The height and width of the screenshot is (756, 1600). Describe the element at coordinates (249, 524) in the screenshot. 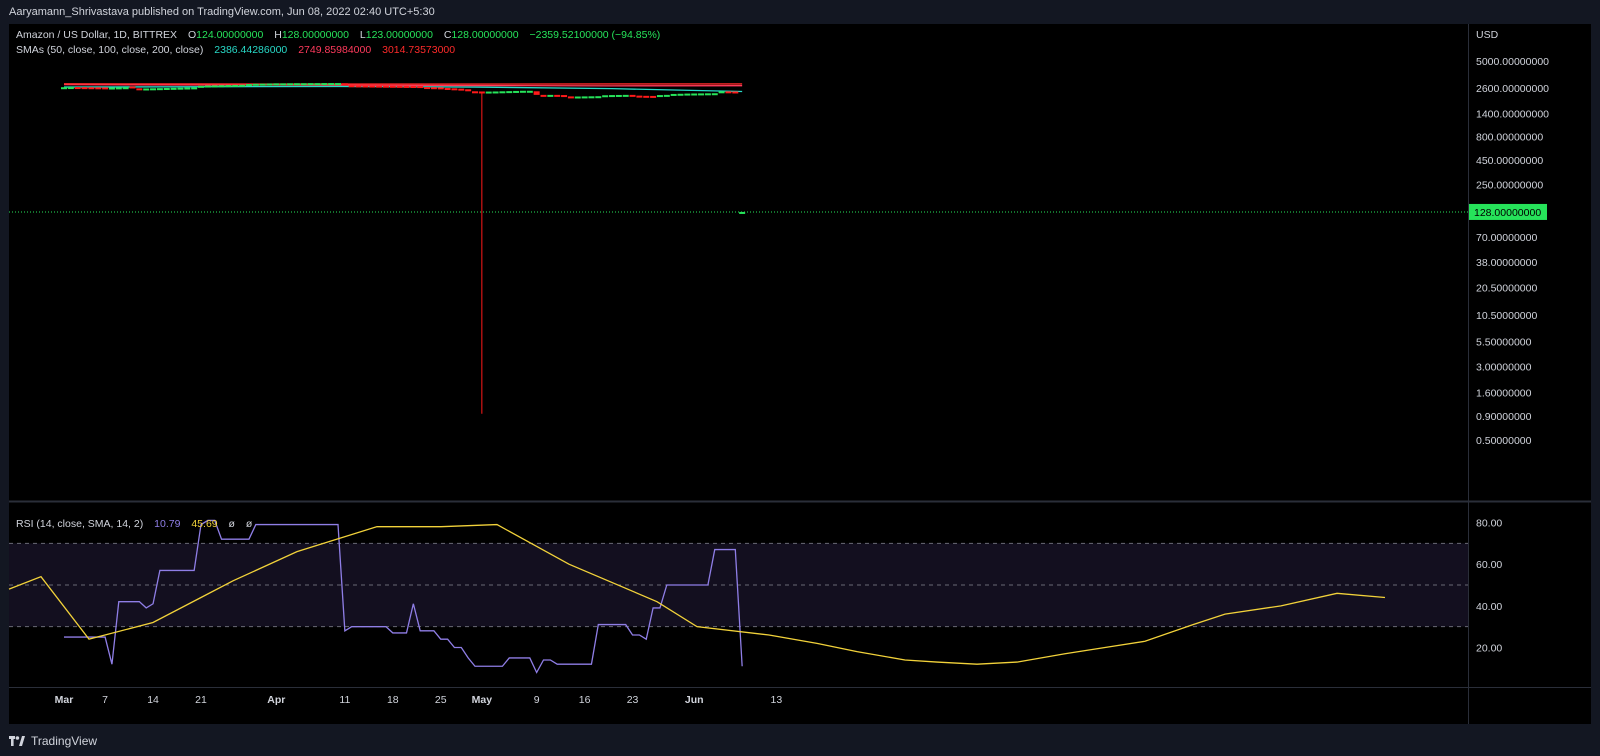

I see `rsi-extra-2: ø` at that location.